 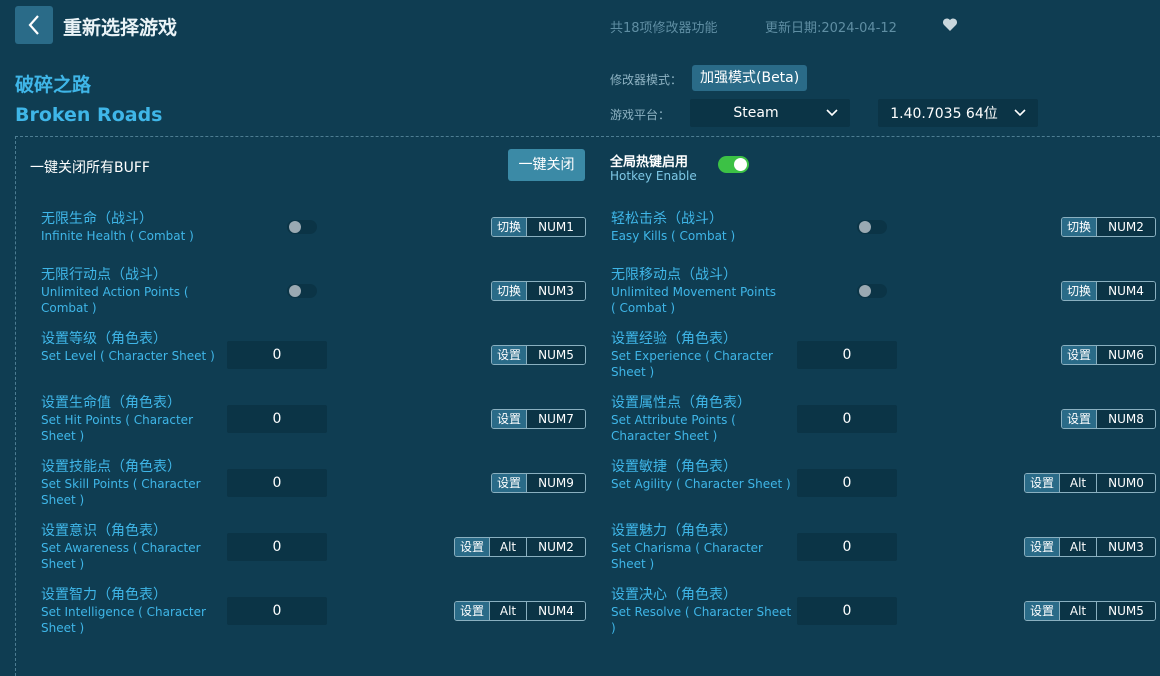 What do you see at coordinates (538, 291) in the screenshot?
I see `hotkey-binding: 切换 NUM3` at bounding box center [538, 291].